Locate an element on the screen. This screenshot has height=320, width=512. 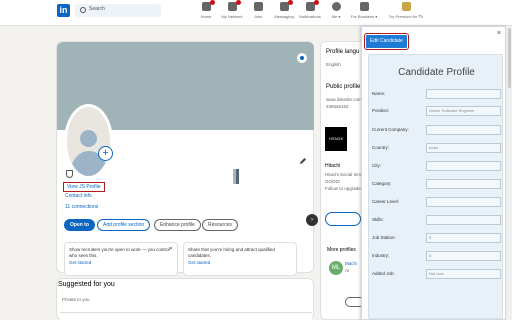
field-added-job: Added Job: Not now is located at coordinates (437, 275).